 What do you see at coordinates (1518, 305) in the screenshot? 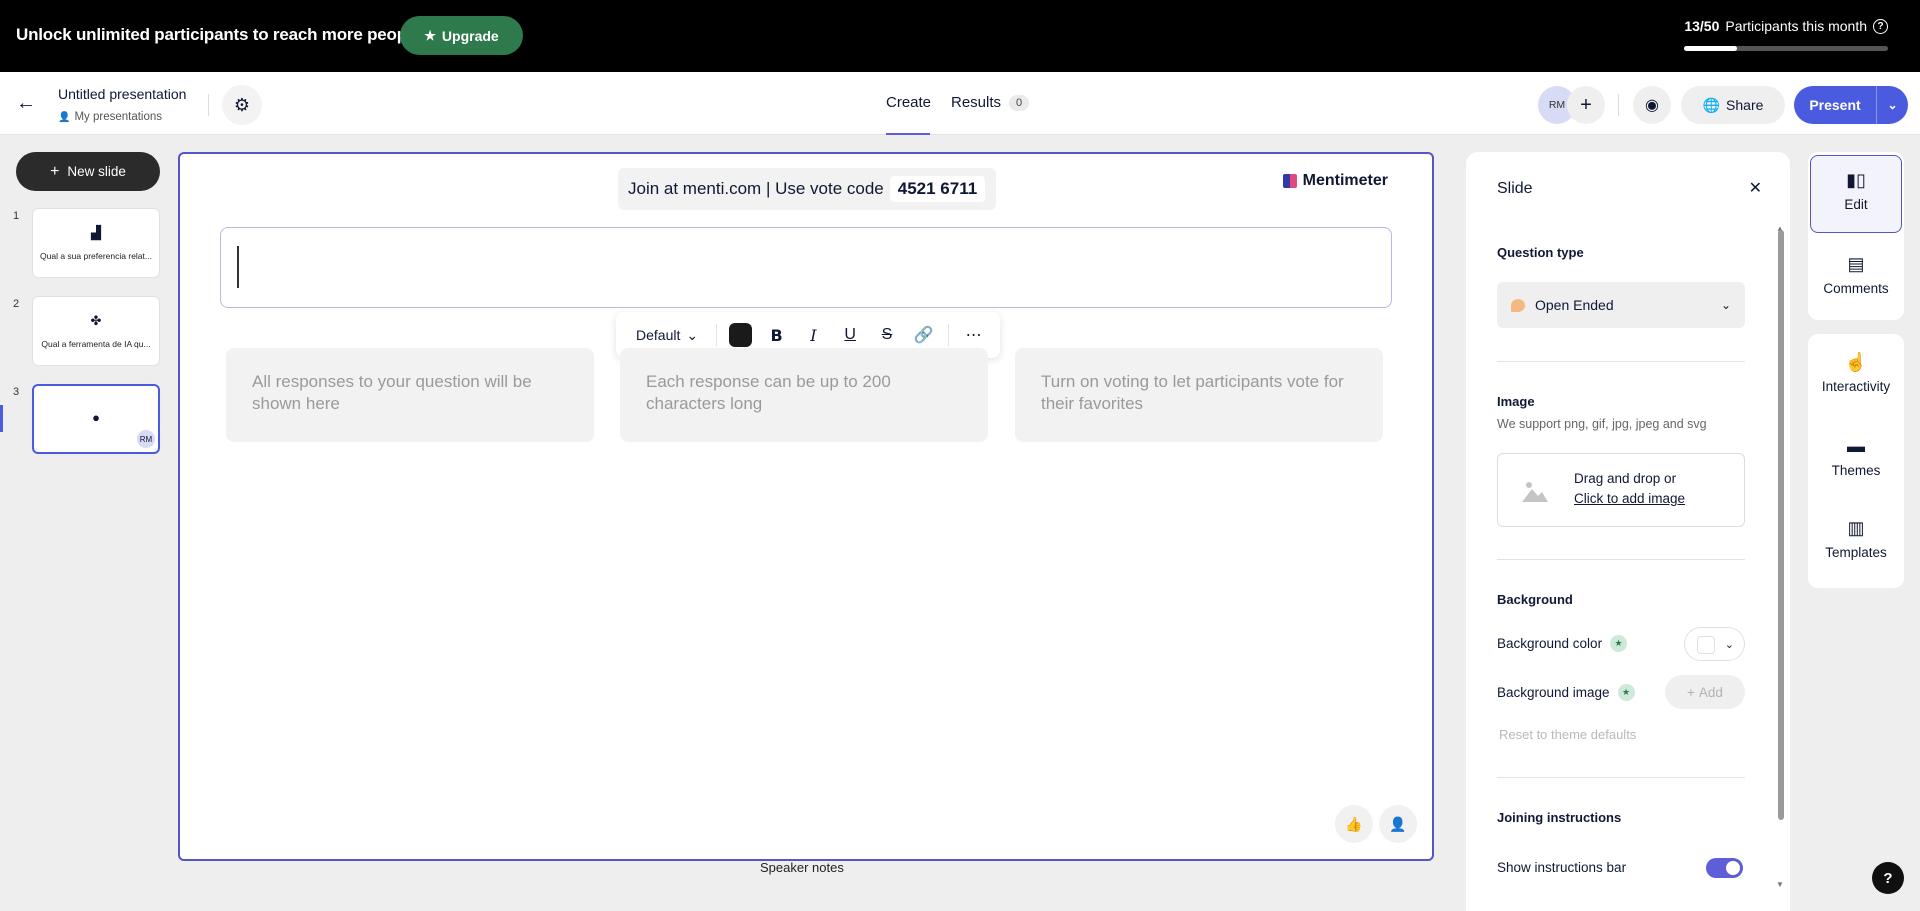
I see `open-ended-bubble-icon` at bounding box center [1518, 305].